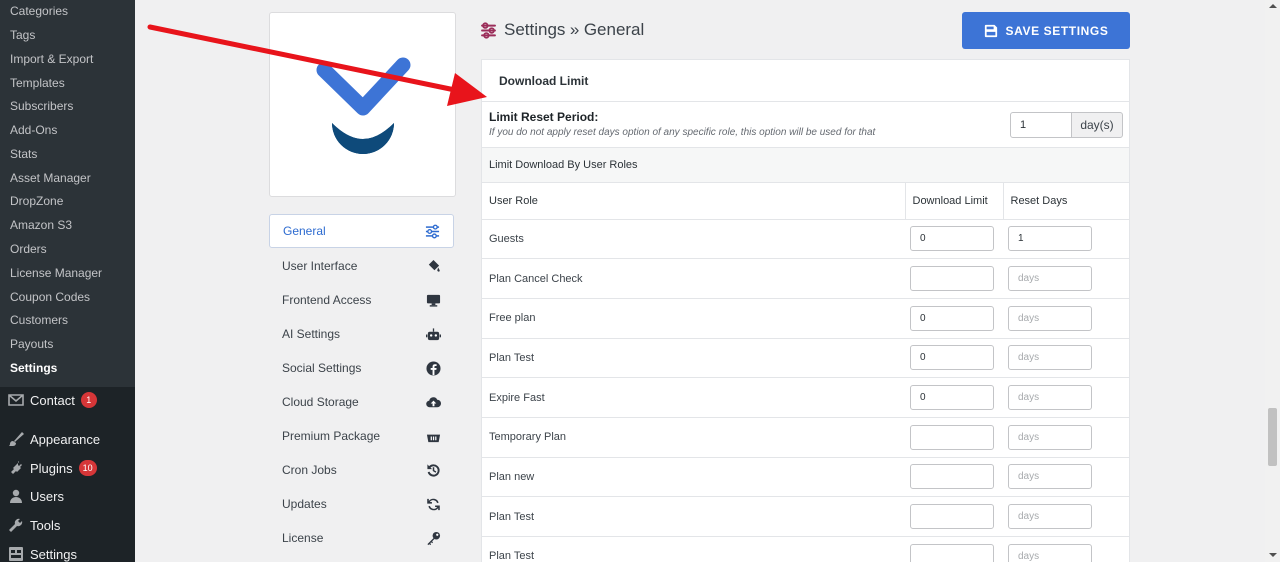 Image resolution: width=1280 pixels, height=562 pixels. Describe the element at coordinates (320, 402) in the screenshot. I see `settings-nav-label: Cloud Storage` at that location.